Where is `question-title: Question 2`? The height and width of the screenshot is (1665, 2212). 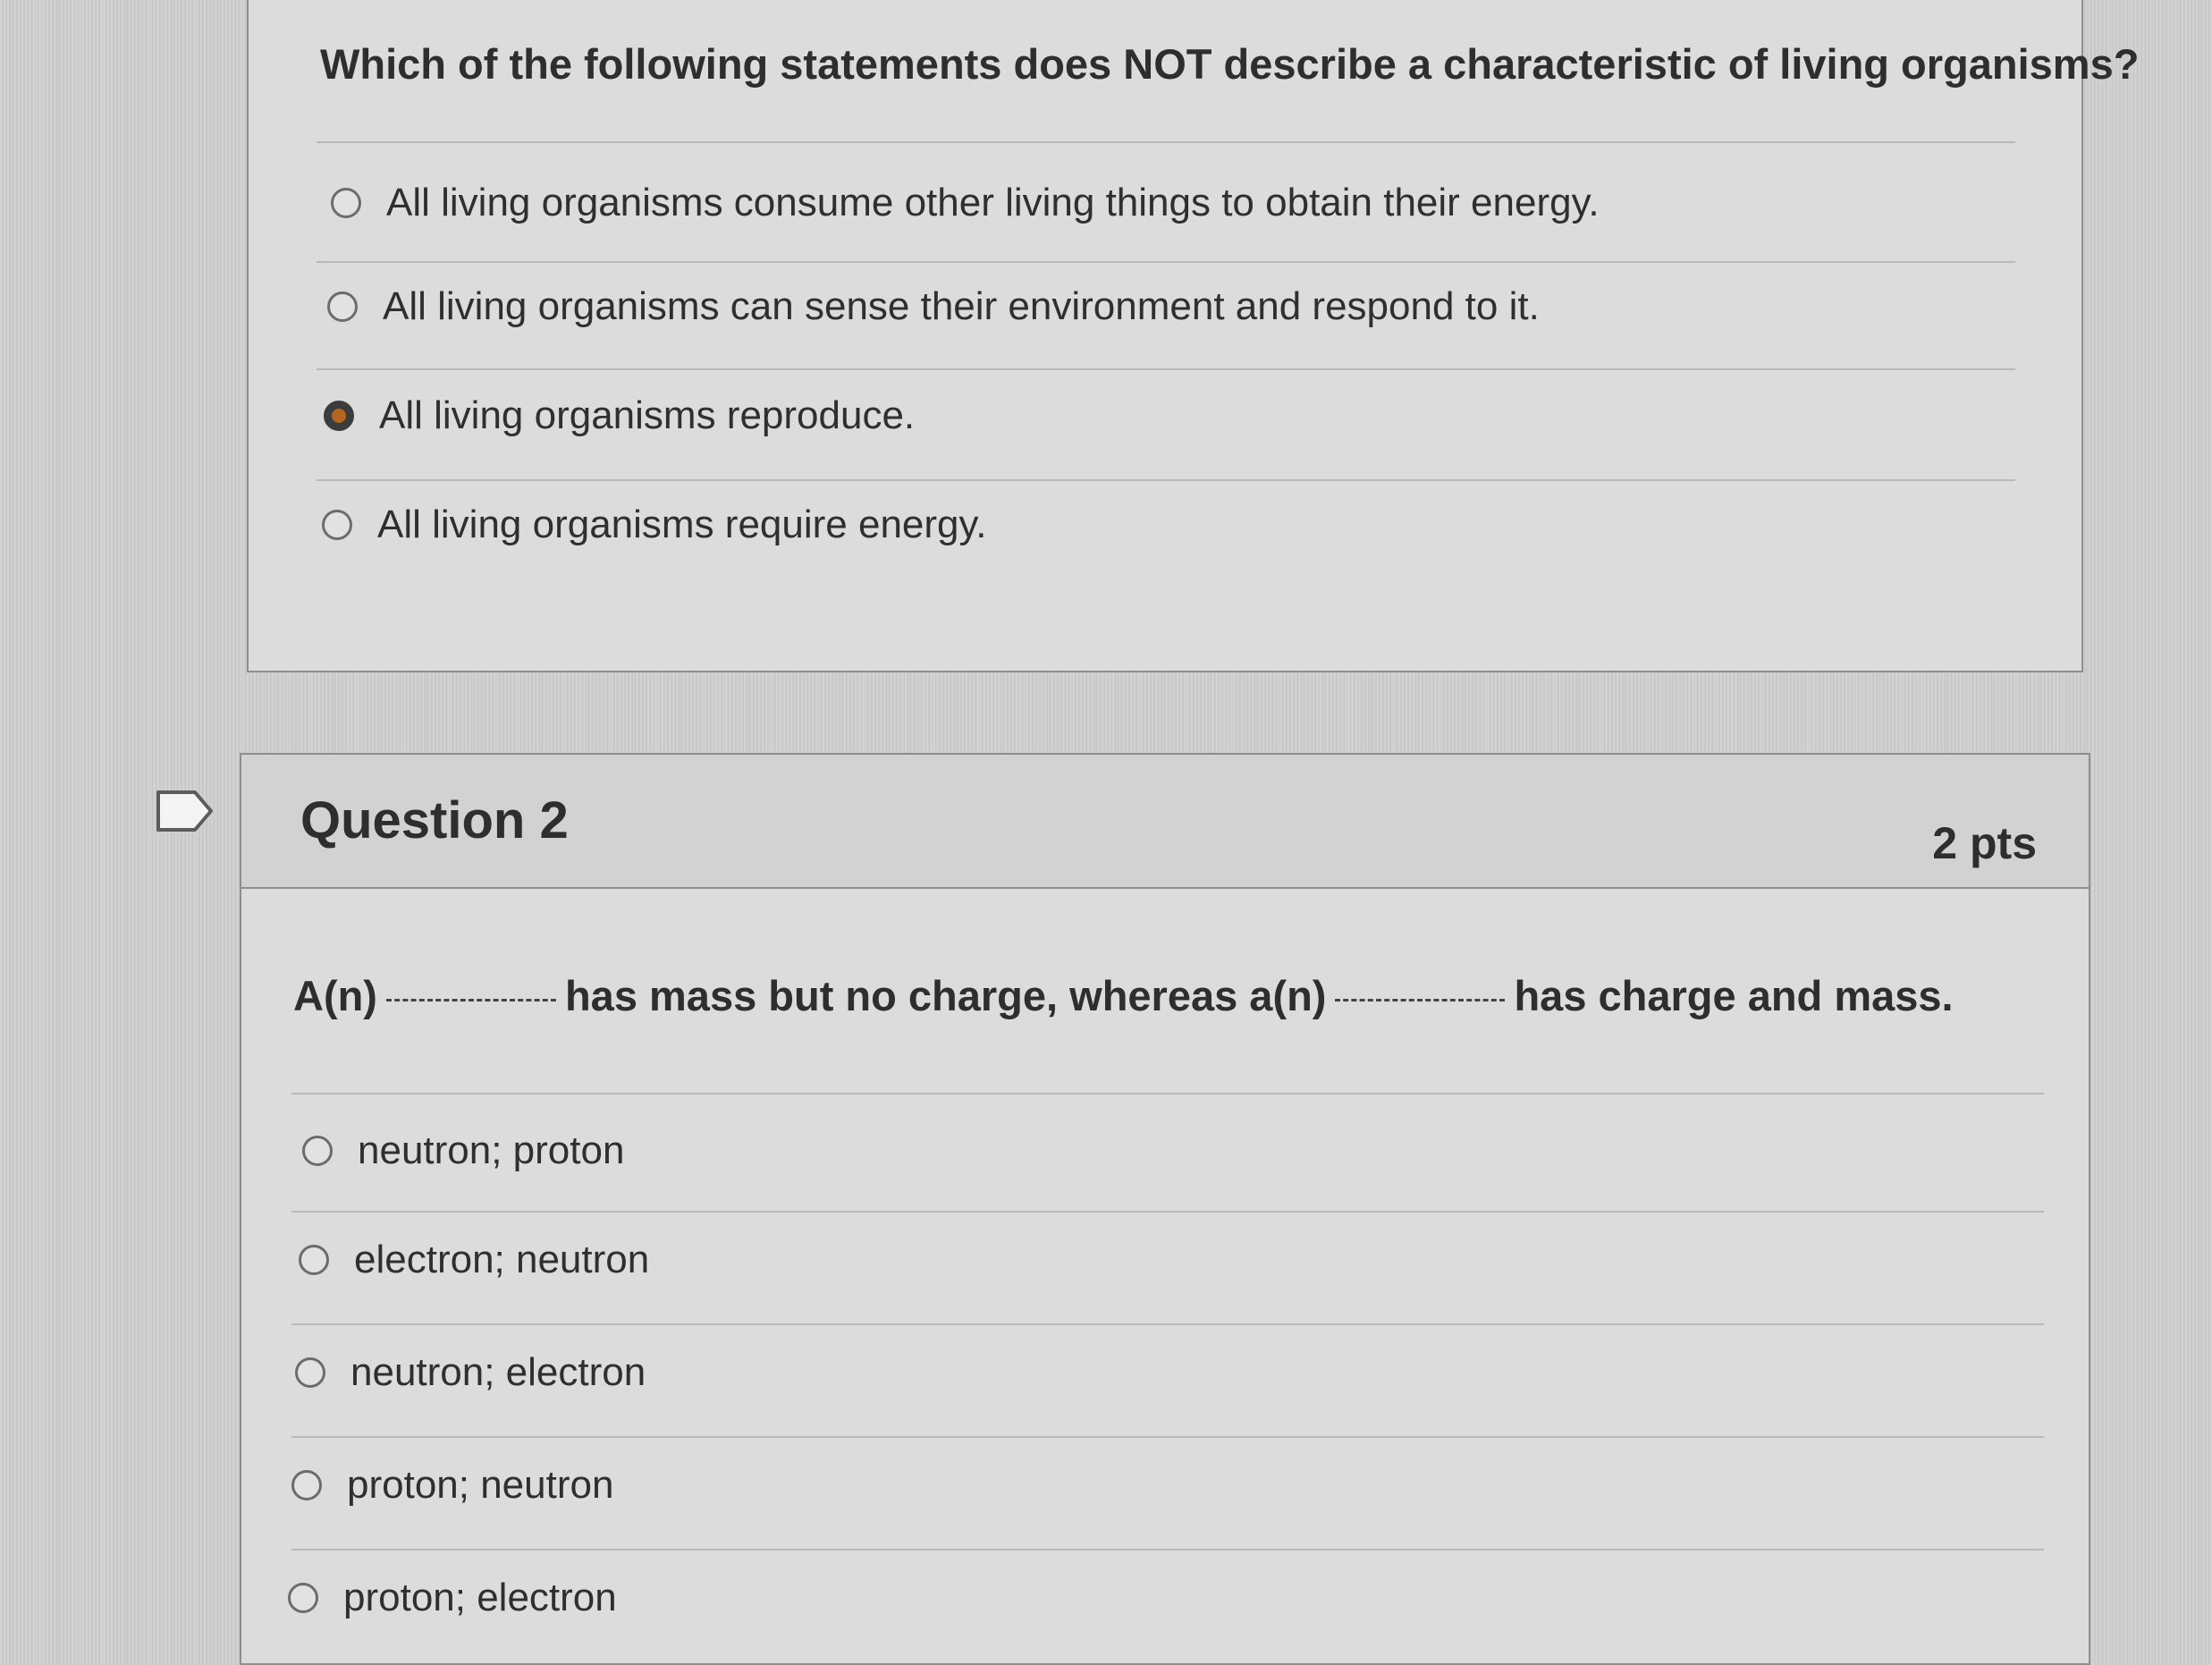 question-title: Question 2 is located at coordinates (434, 820).